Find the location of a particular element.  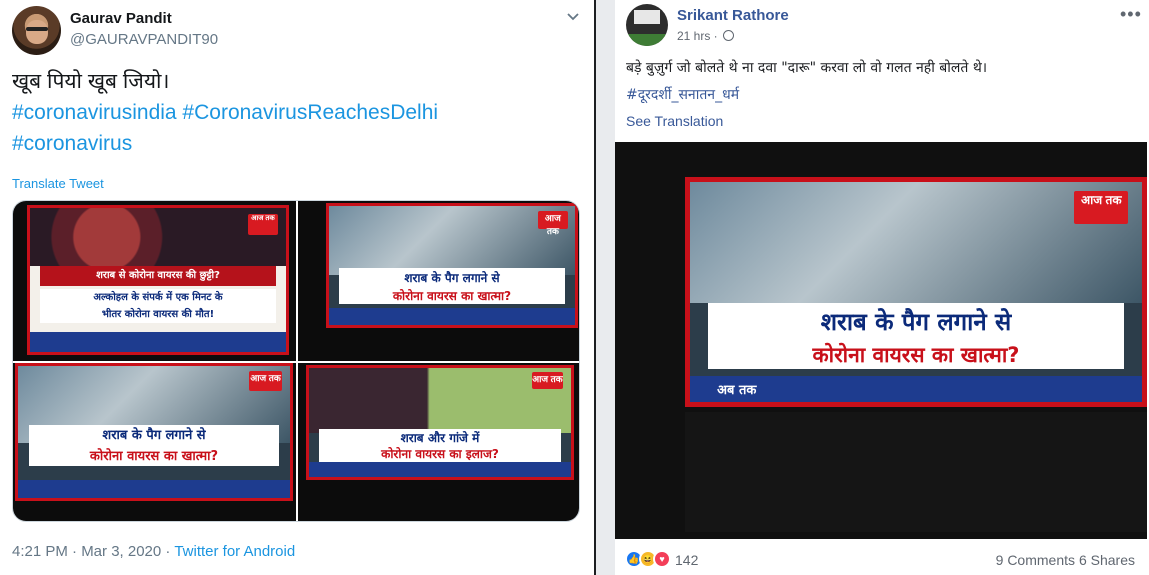

reaction-count: 142 is located at coordinates (686, 560).